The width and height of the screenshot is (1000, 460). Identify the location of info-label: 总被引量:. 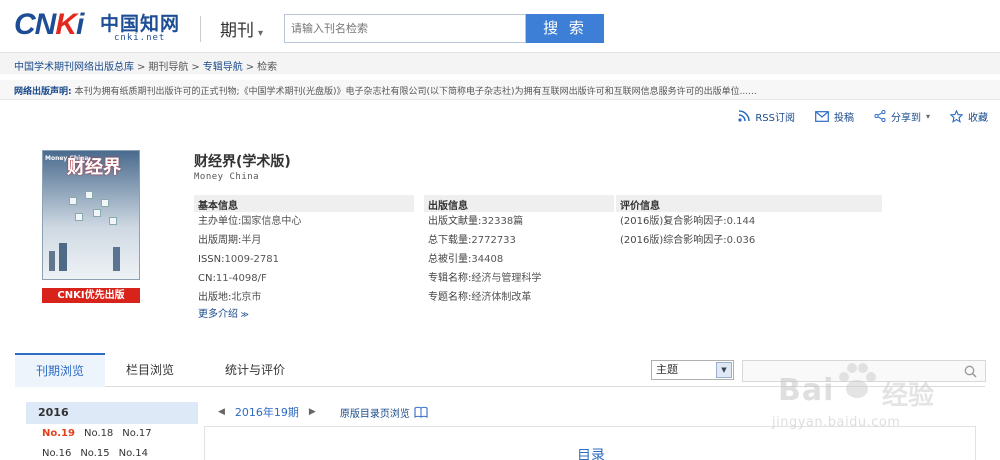
(450, 259).